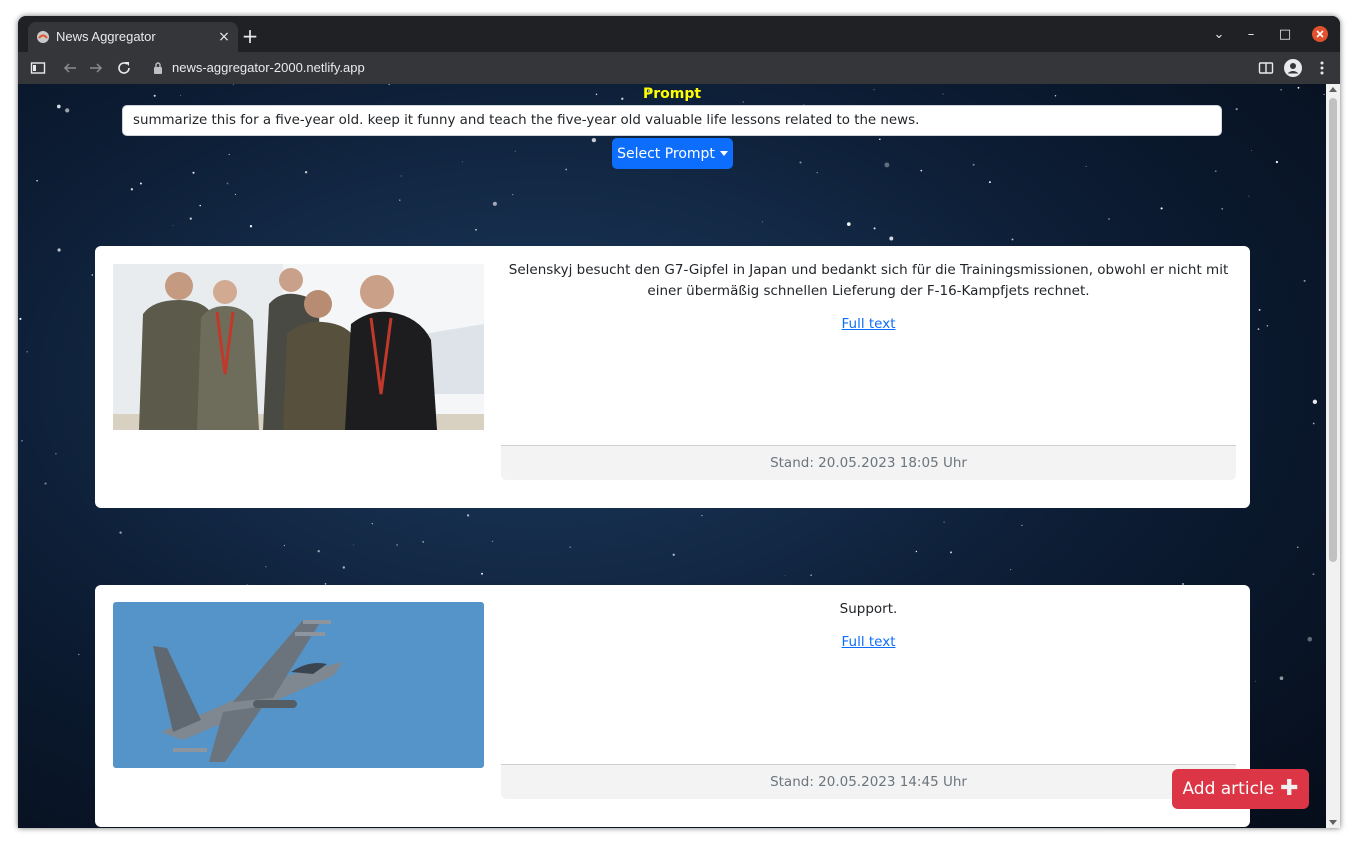 This screenshot has height=848, width=1358. What do you see at coordinates (124, 68) in the screenshot?
I see `reload-icon` at bounding box center [124, 68].